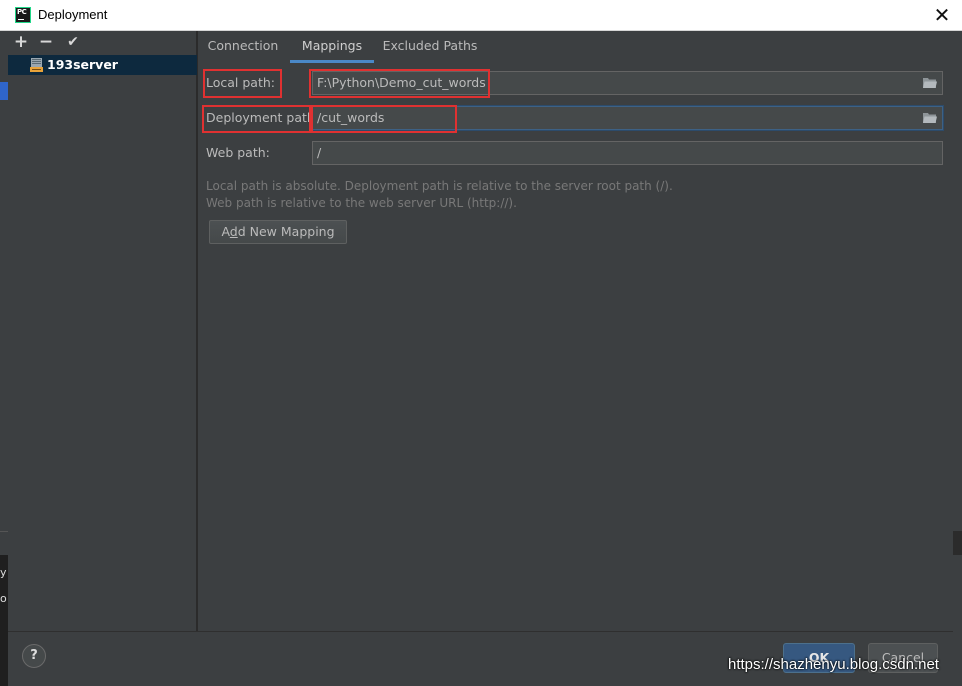 Image resolution: width=962 pixels, height=686 pixels. Describe the element at coordinates (225, 231) in the screenshot. I see `add-mapping-label-start: A` at that location.